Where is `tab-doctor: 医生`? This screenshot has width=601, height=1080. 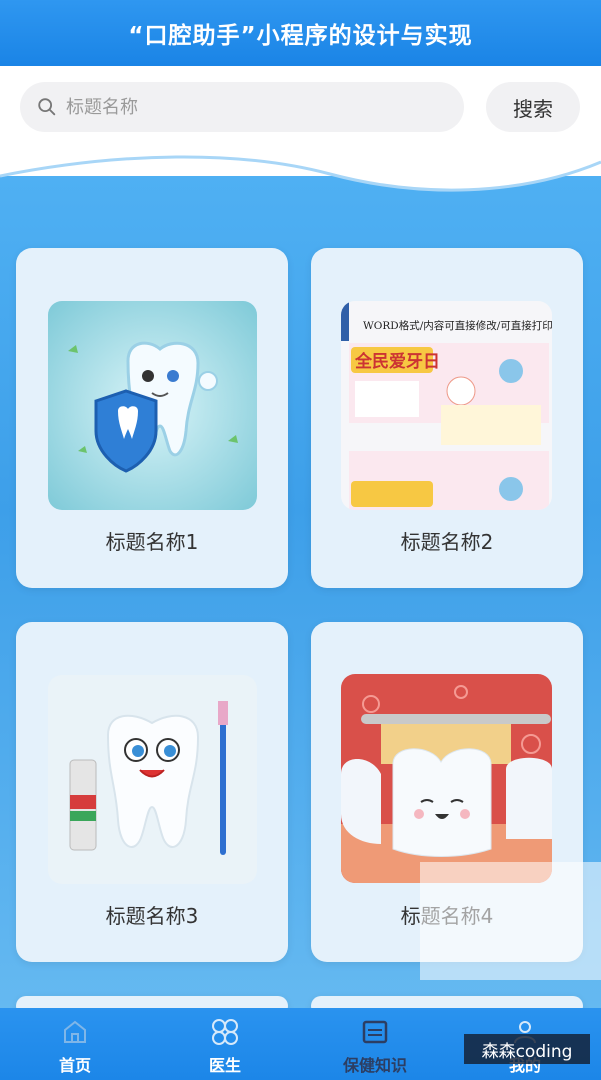
tab-doctor: 医生 is located at coordinates (225, 1044).